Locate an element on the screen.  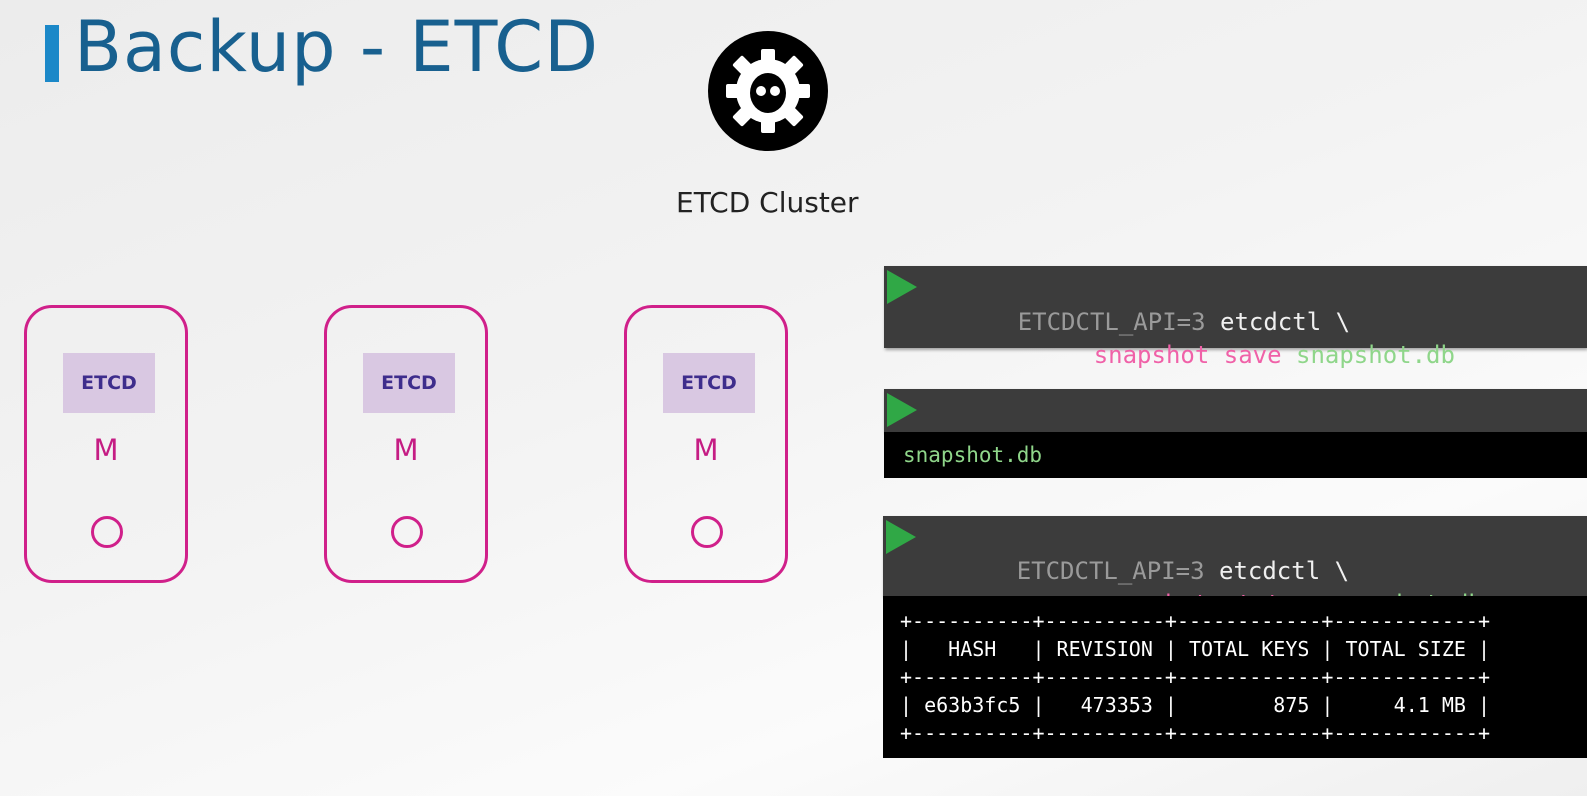
terminal-ls: ls snapshot.db is located at coordinates (1235, 433).